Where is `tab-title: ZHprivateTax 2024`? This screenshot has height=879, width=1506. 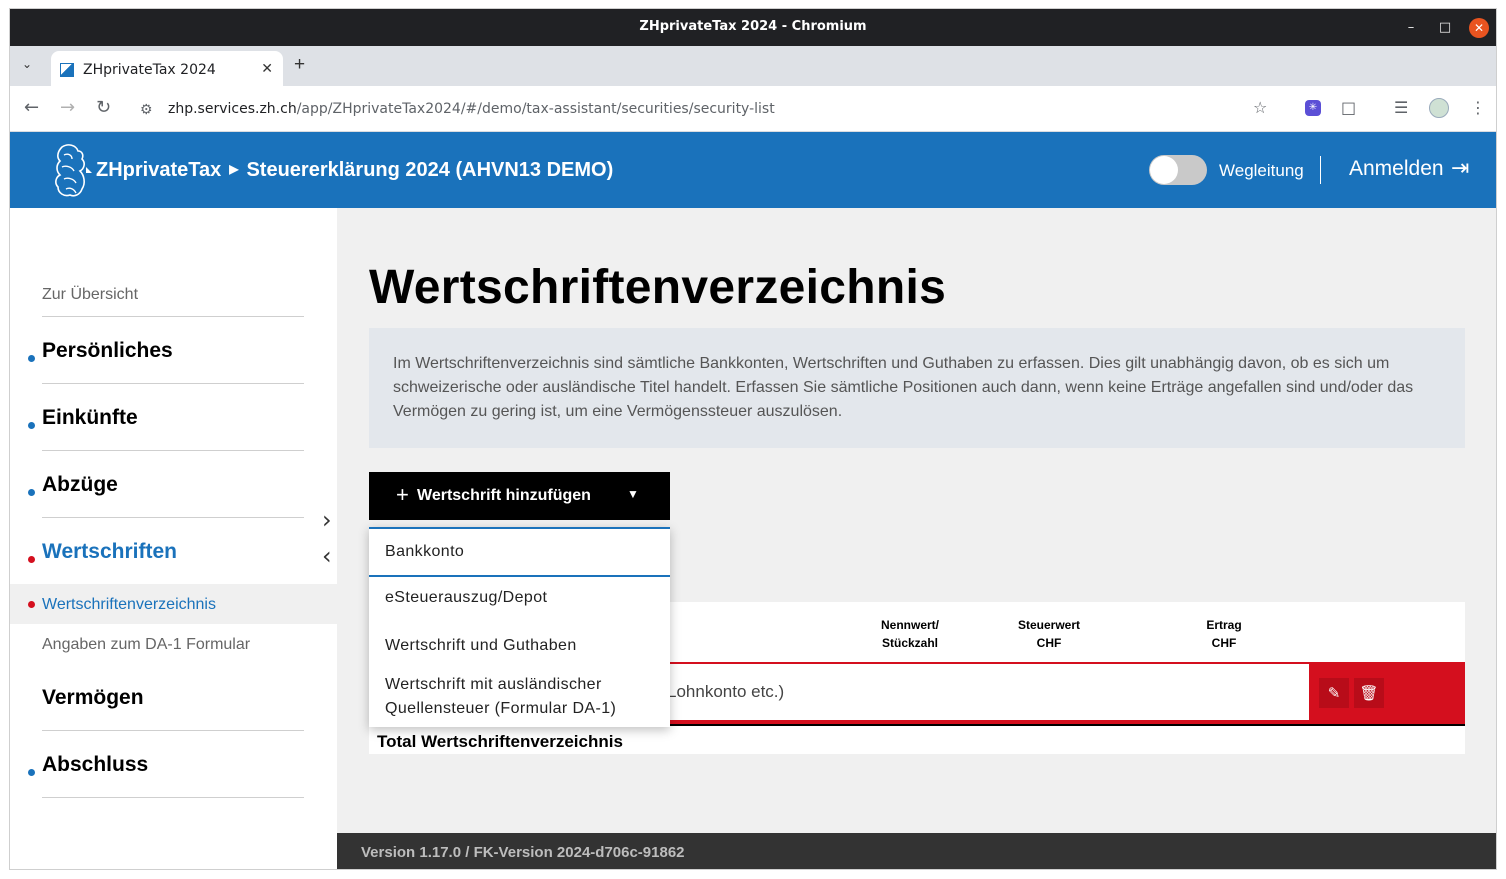
tab-title: ZHprivateTax 2024 is located at coordinates (149, 70).